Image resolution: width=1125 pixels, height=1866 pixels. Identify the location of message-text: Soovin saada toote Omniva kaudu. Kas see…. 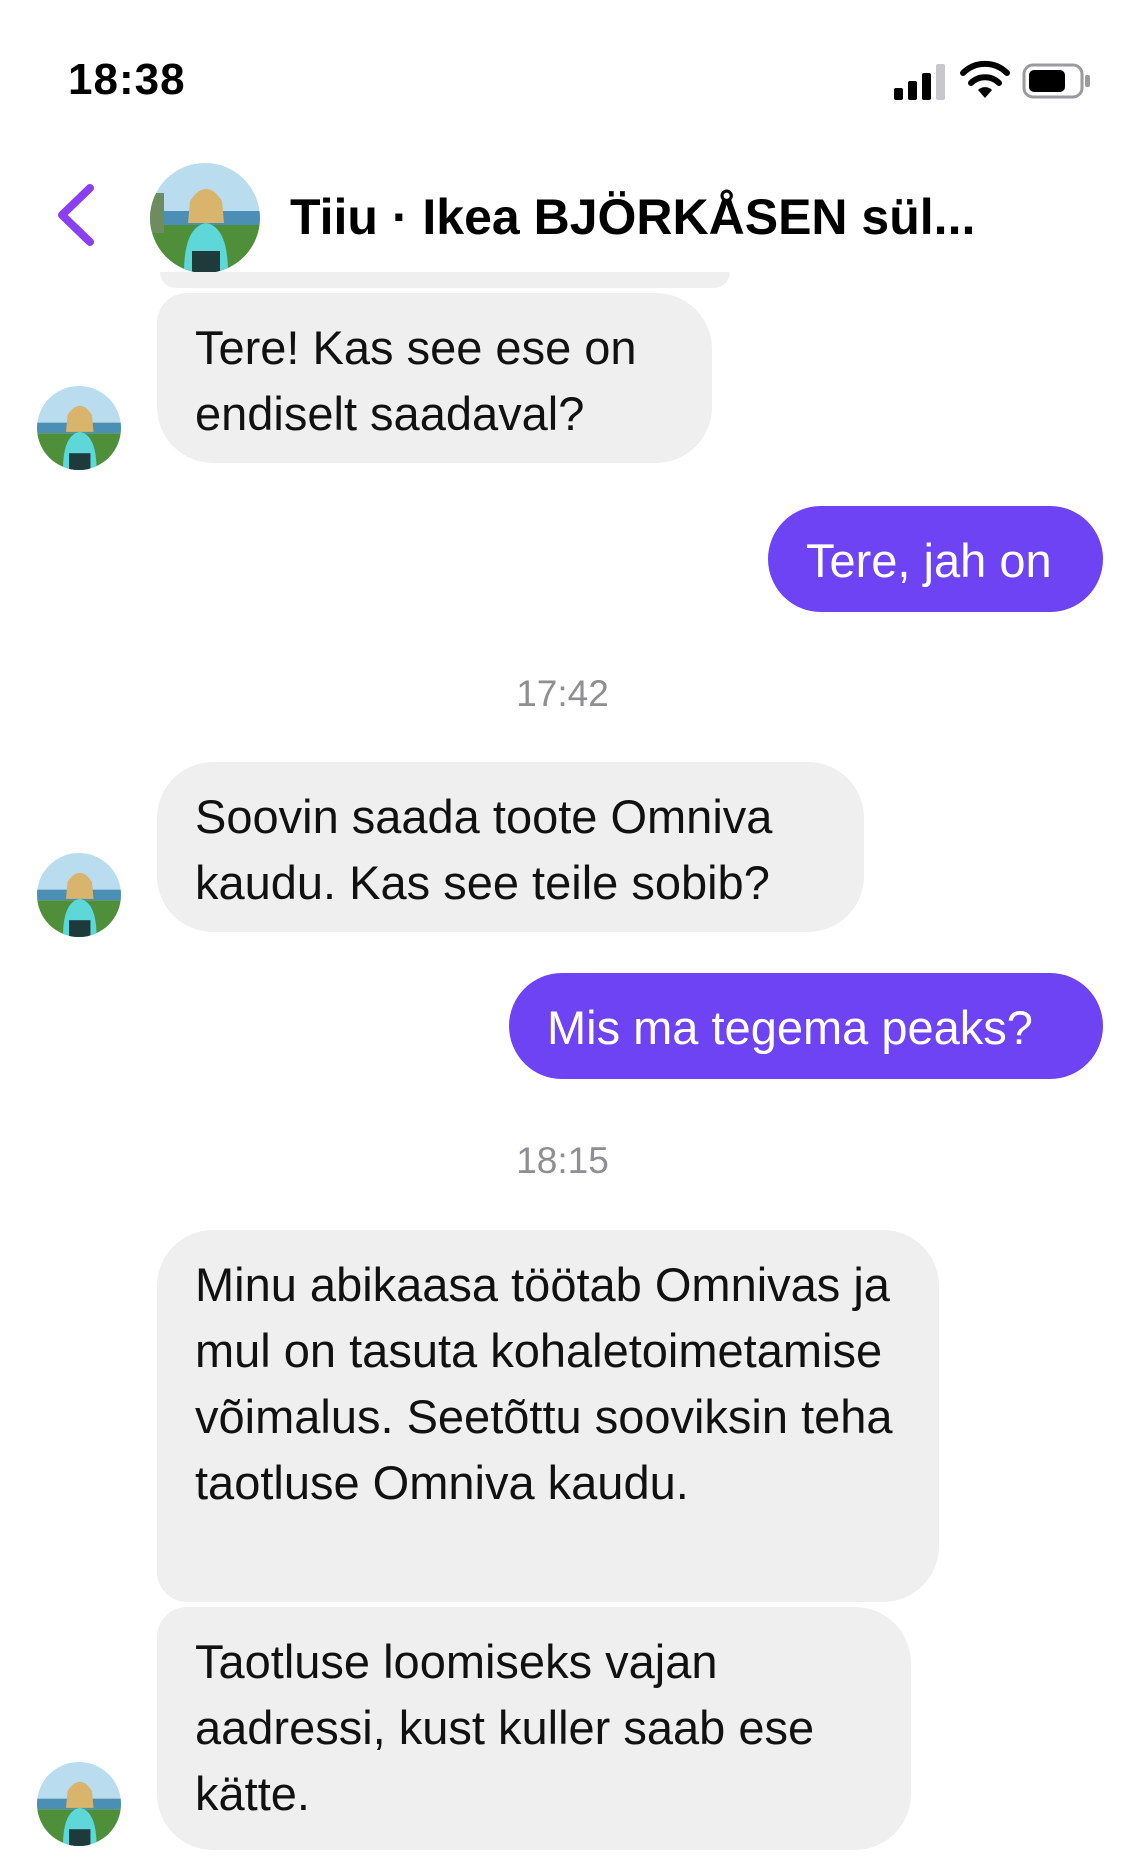
(484, 849).